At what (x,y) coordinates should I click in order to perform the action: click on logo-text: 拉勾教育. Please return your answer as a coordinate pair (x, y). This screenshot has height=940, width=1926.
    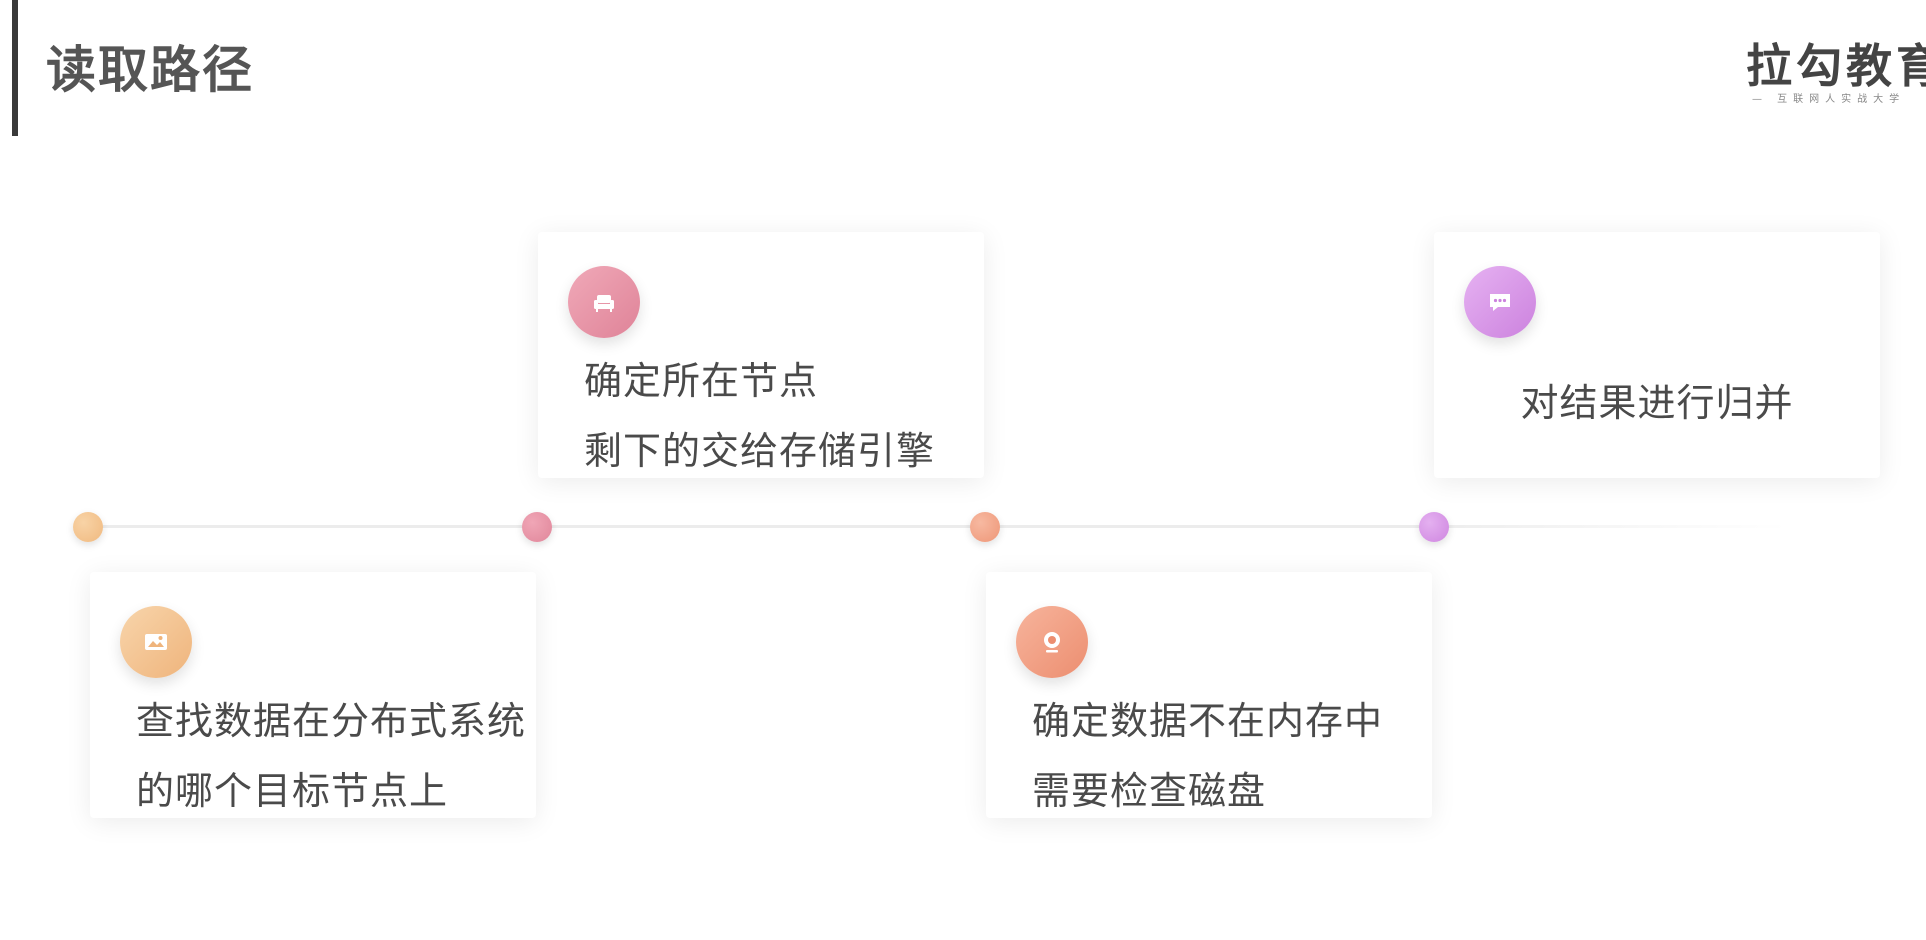
    Looking at the image, I should click on (1836, 66).